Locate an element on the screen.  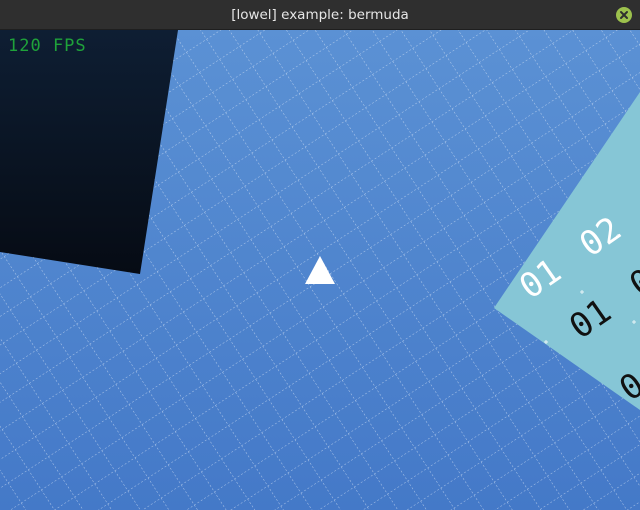
window-title: [lowel] example: bermuda is located at coordinates (320, 14).